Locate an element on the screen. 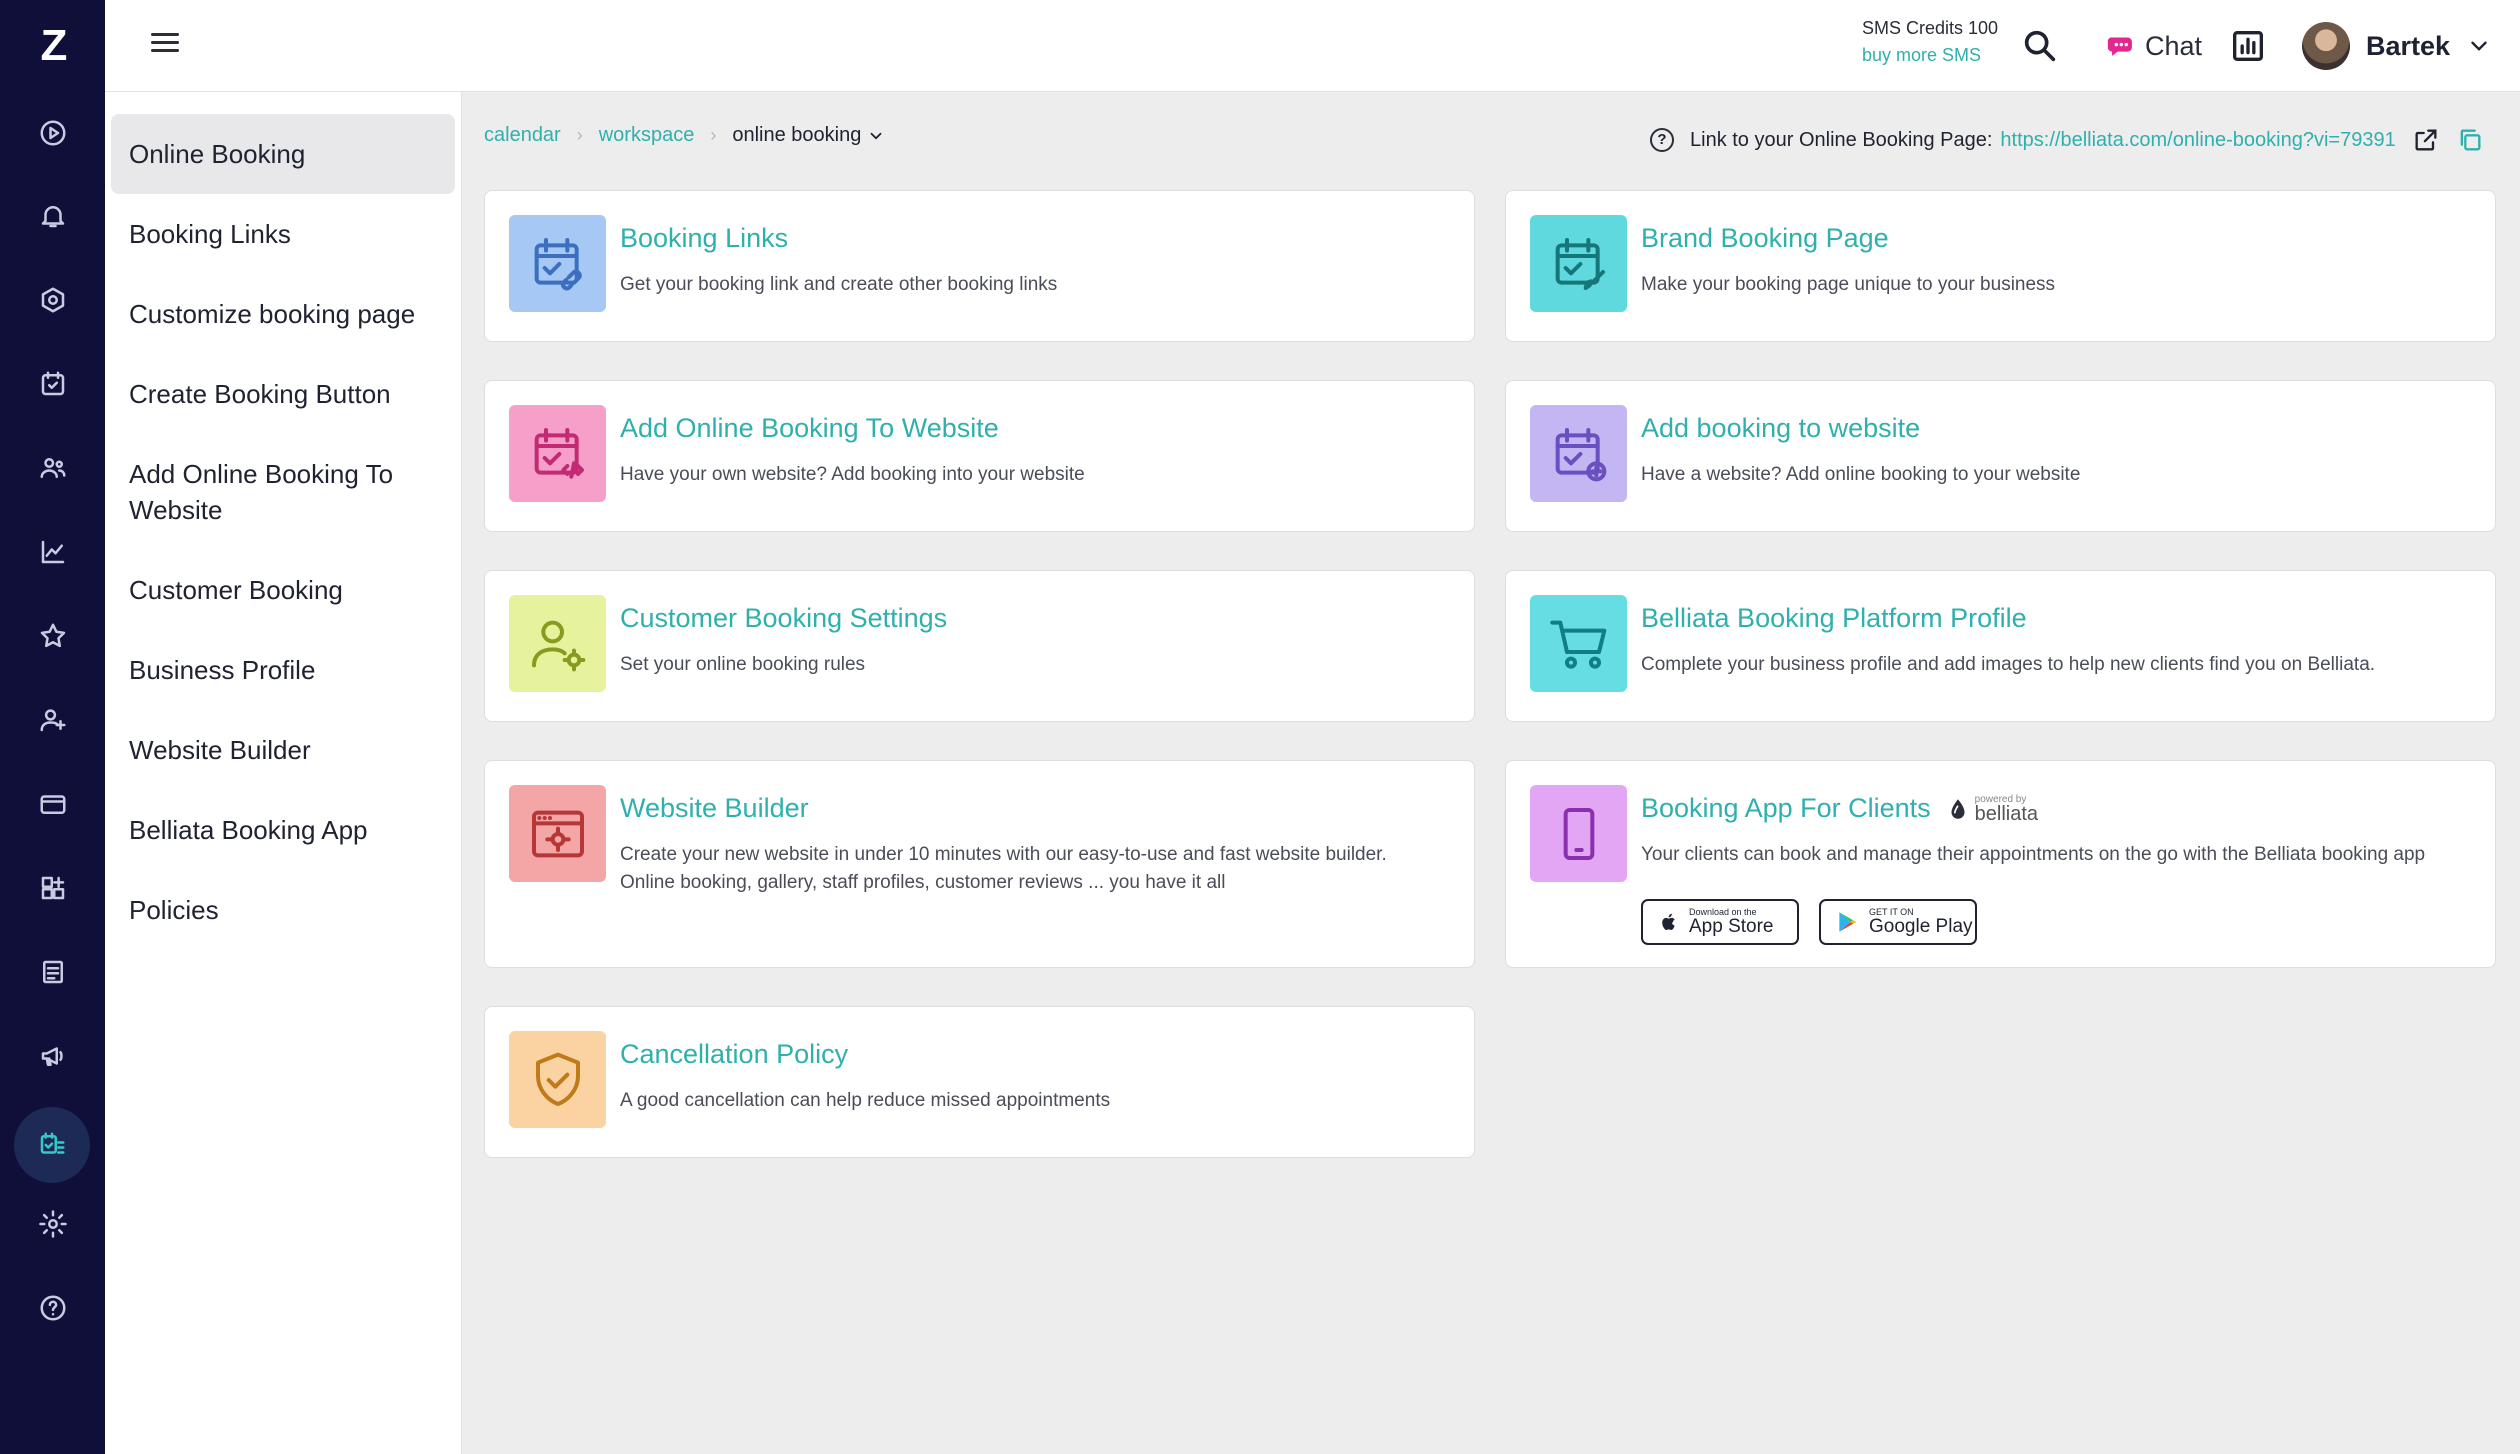 Image resolution: width=2520 pixels, height=1454 pixels. top-bar: SMS Credits 100 buy more SMS Chat Bartek is located at coordinates (1312, 46).